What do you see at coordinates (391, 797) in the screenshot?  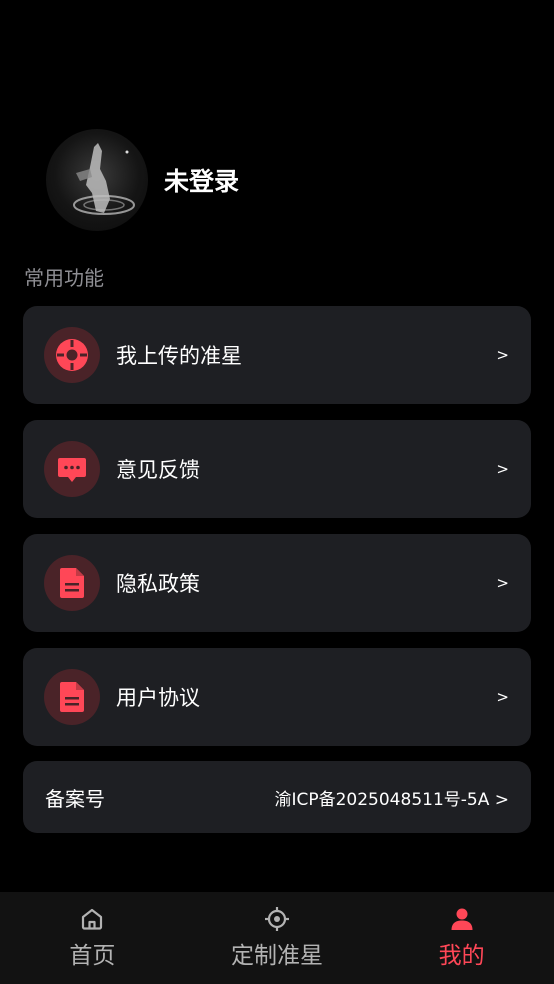 I see `record-value: 渝ICP备2025048511号-5A >` at bounding box center [391, 797].